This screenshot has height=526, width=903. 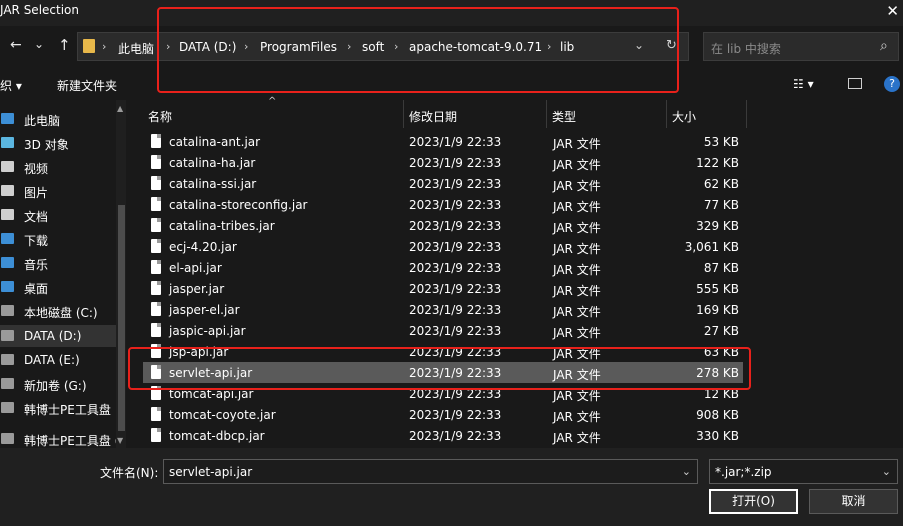 What do you see at coordinates (443, 330) in the screenshot?
I see `file-row: jaspic-api.jar 2023/1/9 22:33 JAR 文件 27 KB` at bounding box center [443, 330].